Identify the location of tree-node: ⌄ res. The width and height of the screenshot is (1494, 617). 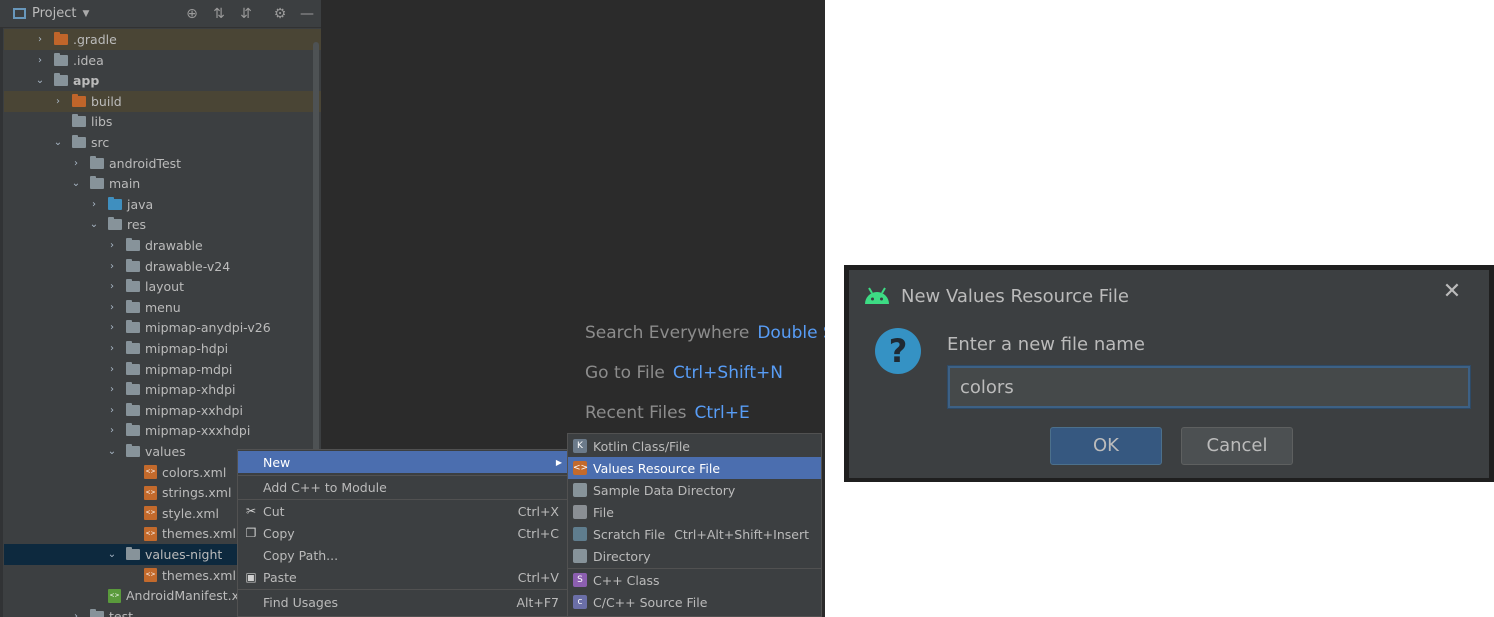
(162, 224).